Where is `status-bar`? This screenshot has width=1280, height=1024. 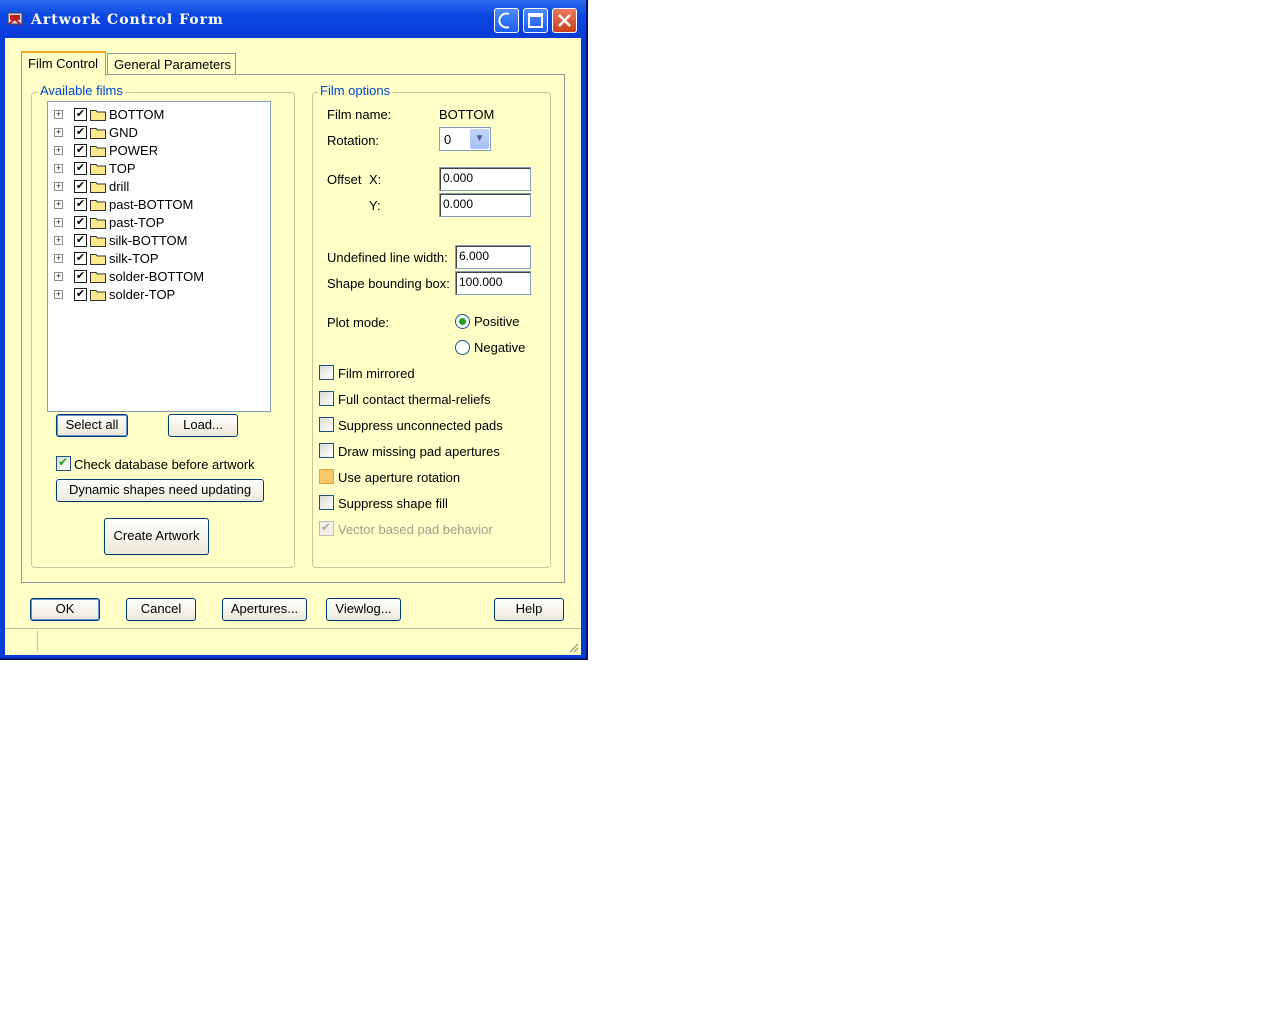
status-bar is located at coordinates (293, 641).